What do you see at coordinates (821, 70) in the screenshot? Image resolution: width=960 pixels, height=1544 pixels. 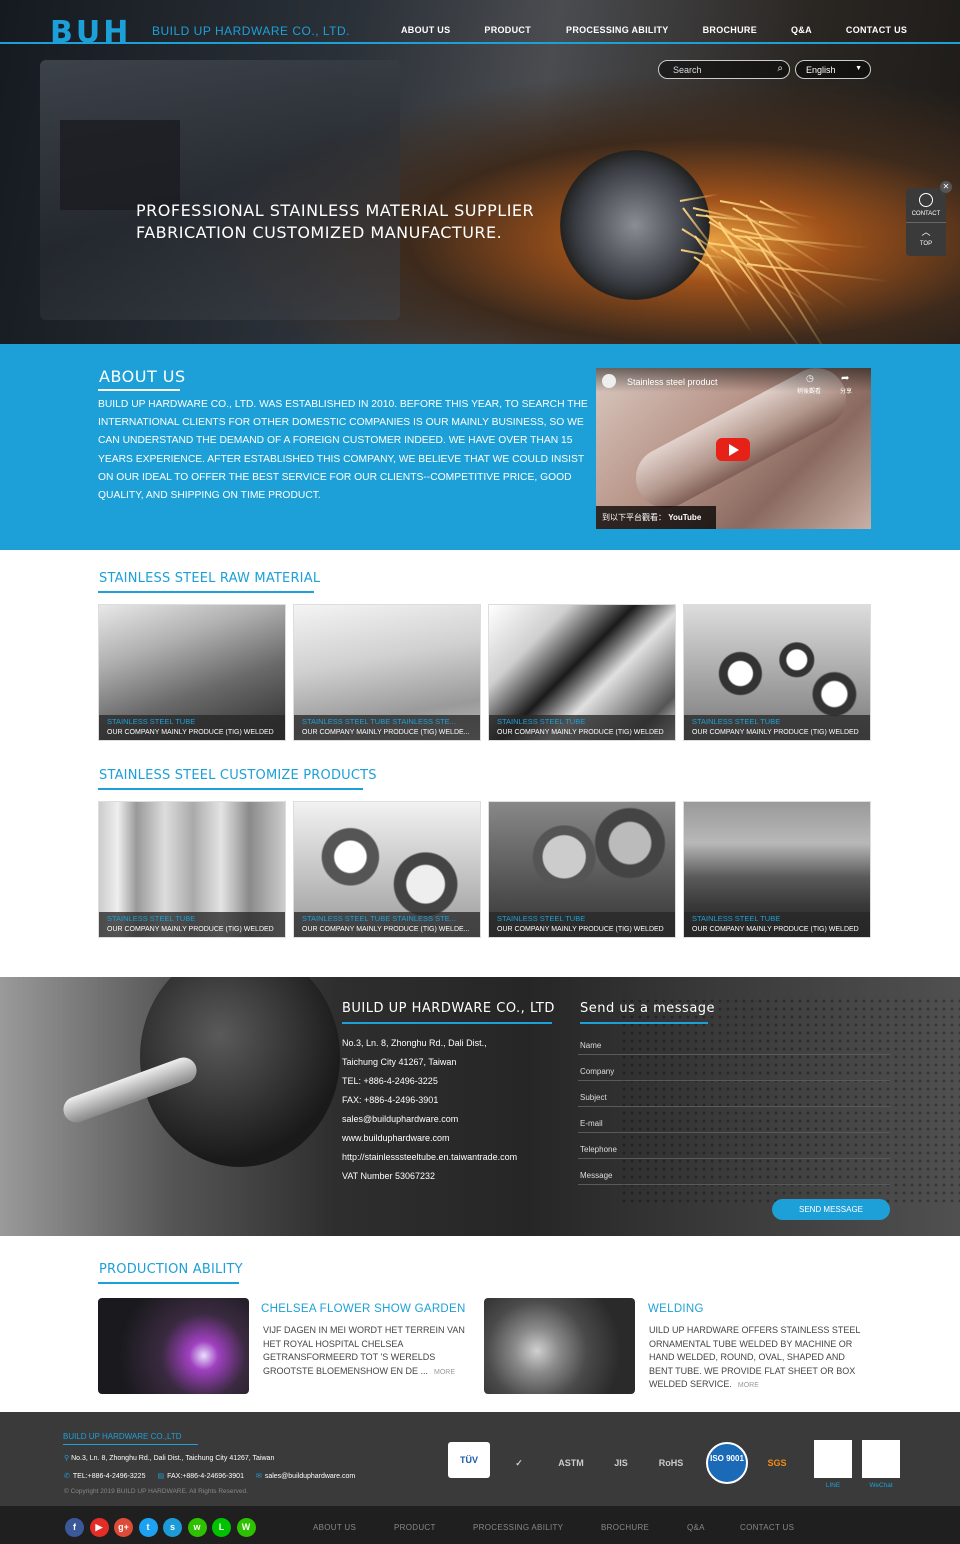 I see `language-value: English` at bounding box center [821, 70].